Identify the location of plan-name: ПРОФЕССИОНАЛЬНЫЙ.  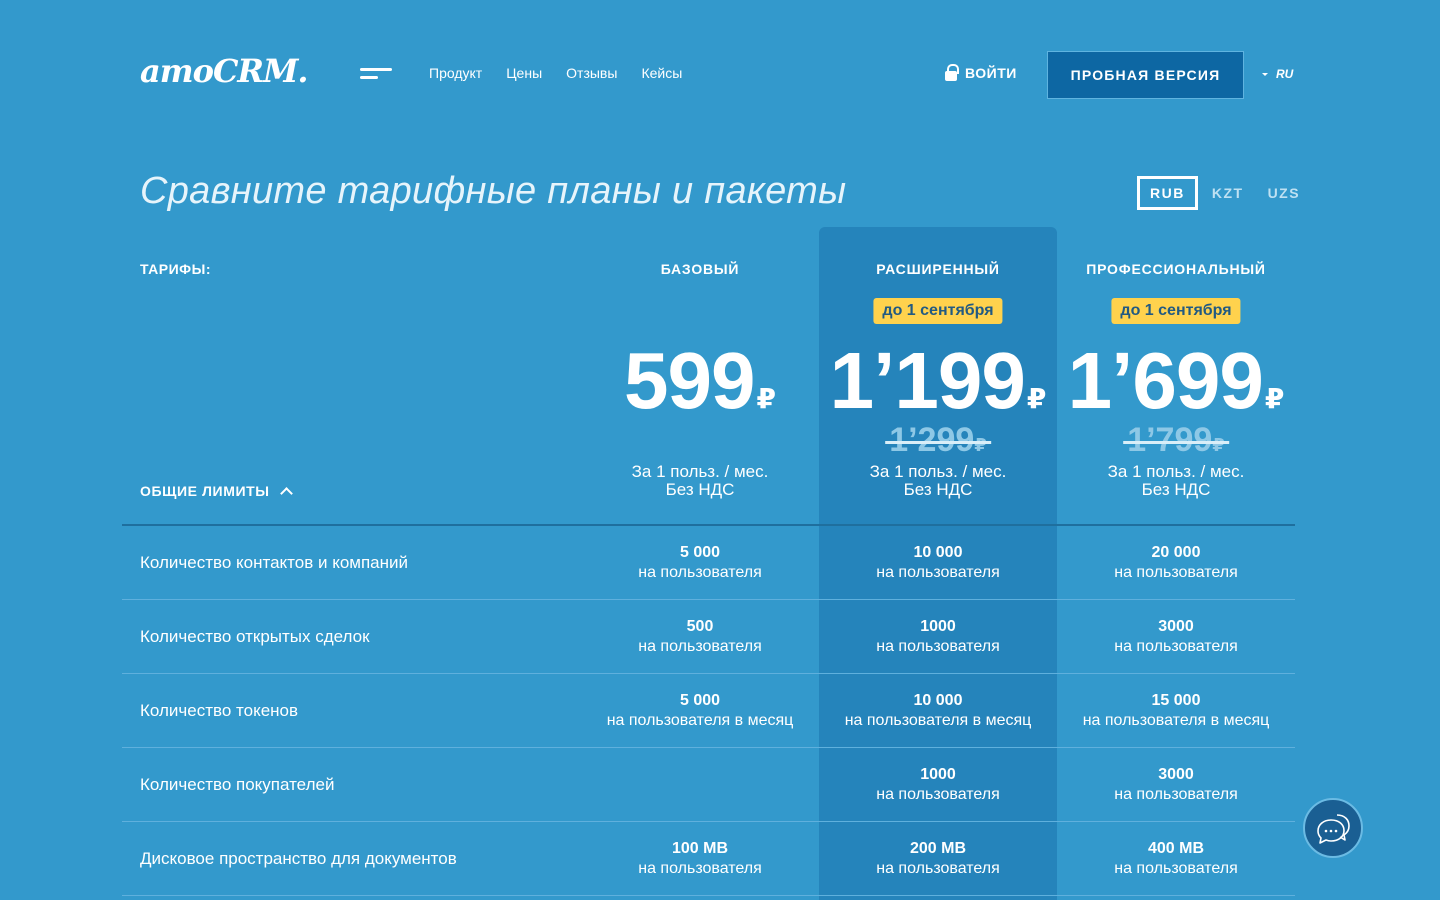
(1176, 269).